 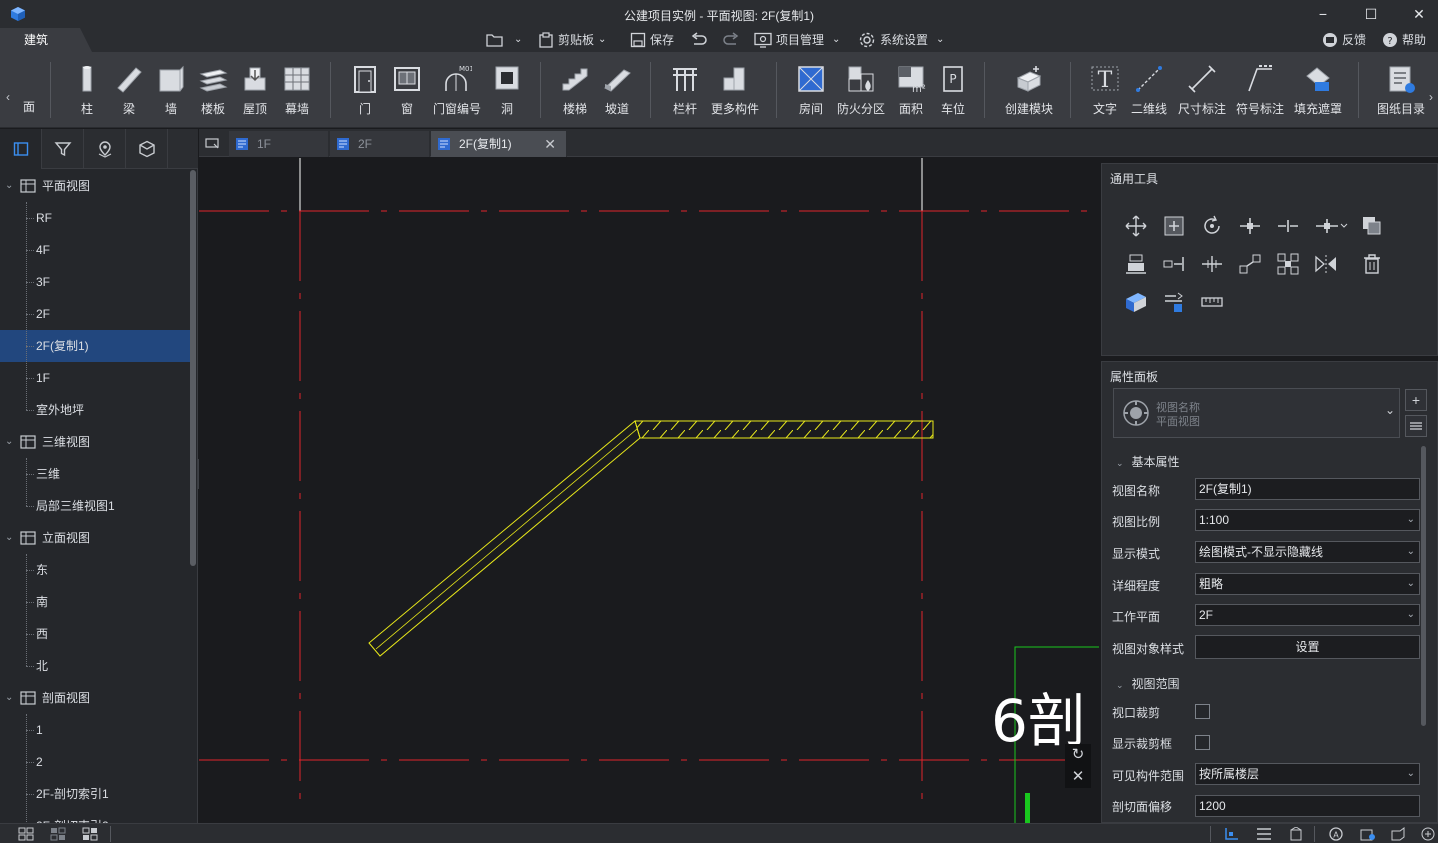 What do you see at coordinates (95, 506) in the screenshot?
I see `tree-item: 局部三维视图1` at bounding box center [95, 506].